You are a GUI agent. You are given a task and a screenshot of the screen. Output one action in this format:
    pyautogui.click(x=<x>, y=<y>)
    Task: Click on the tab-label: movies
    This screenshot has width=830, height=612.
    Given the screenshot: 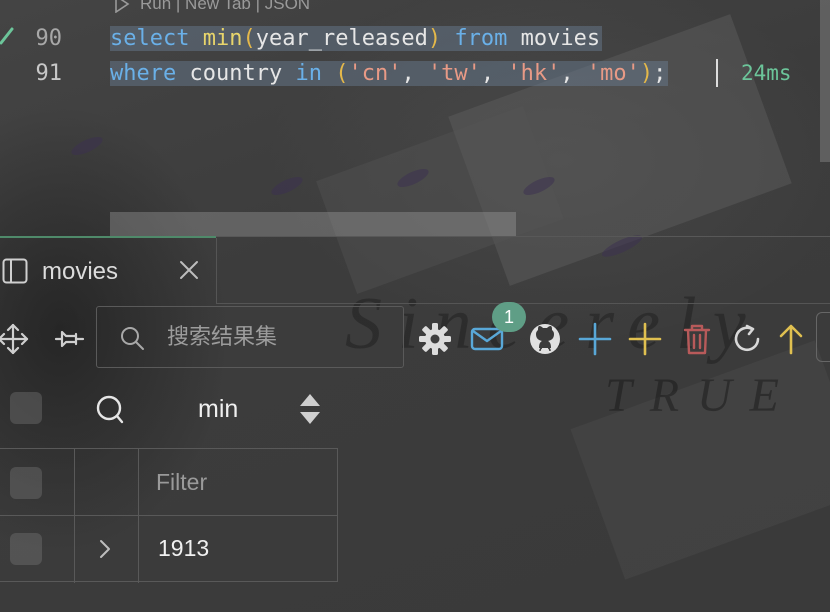 What is the action you would take?
    pyautogui.click(x=80, y=271)
    